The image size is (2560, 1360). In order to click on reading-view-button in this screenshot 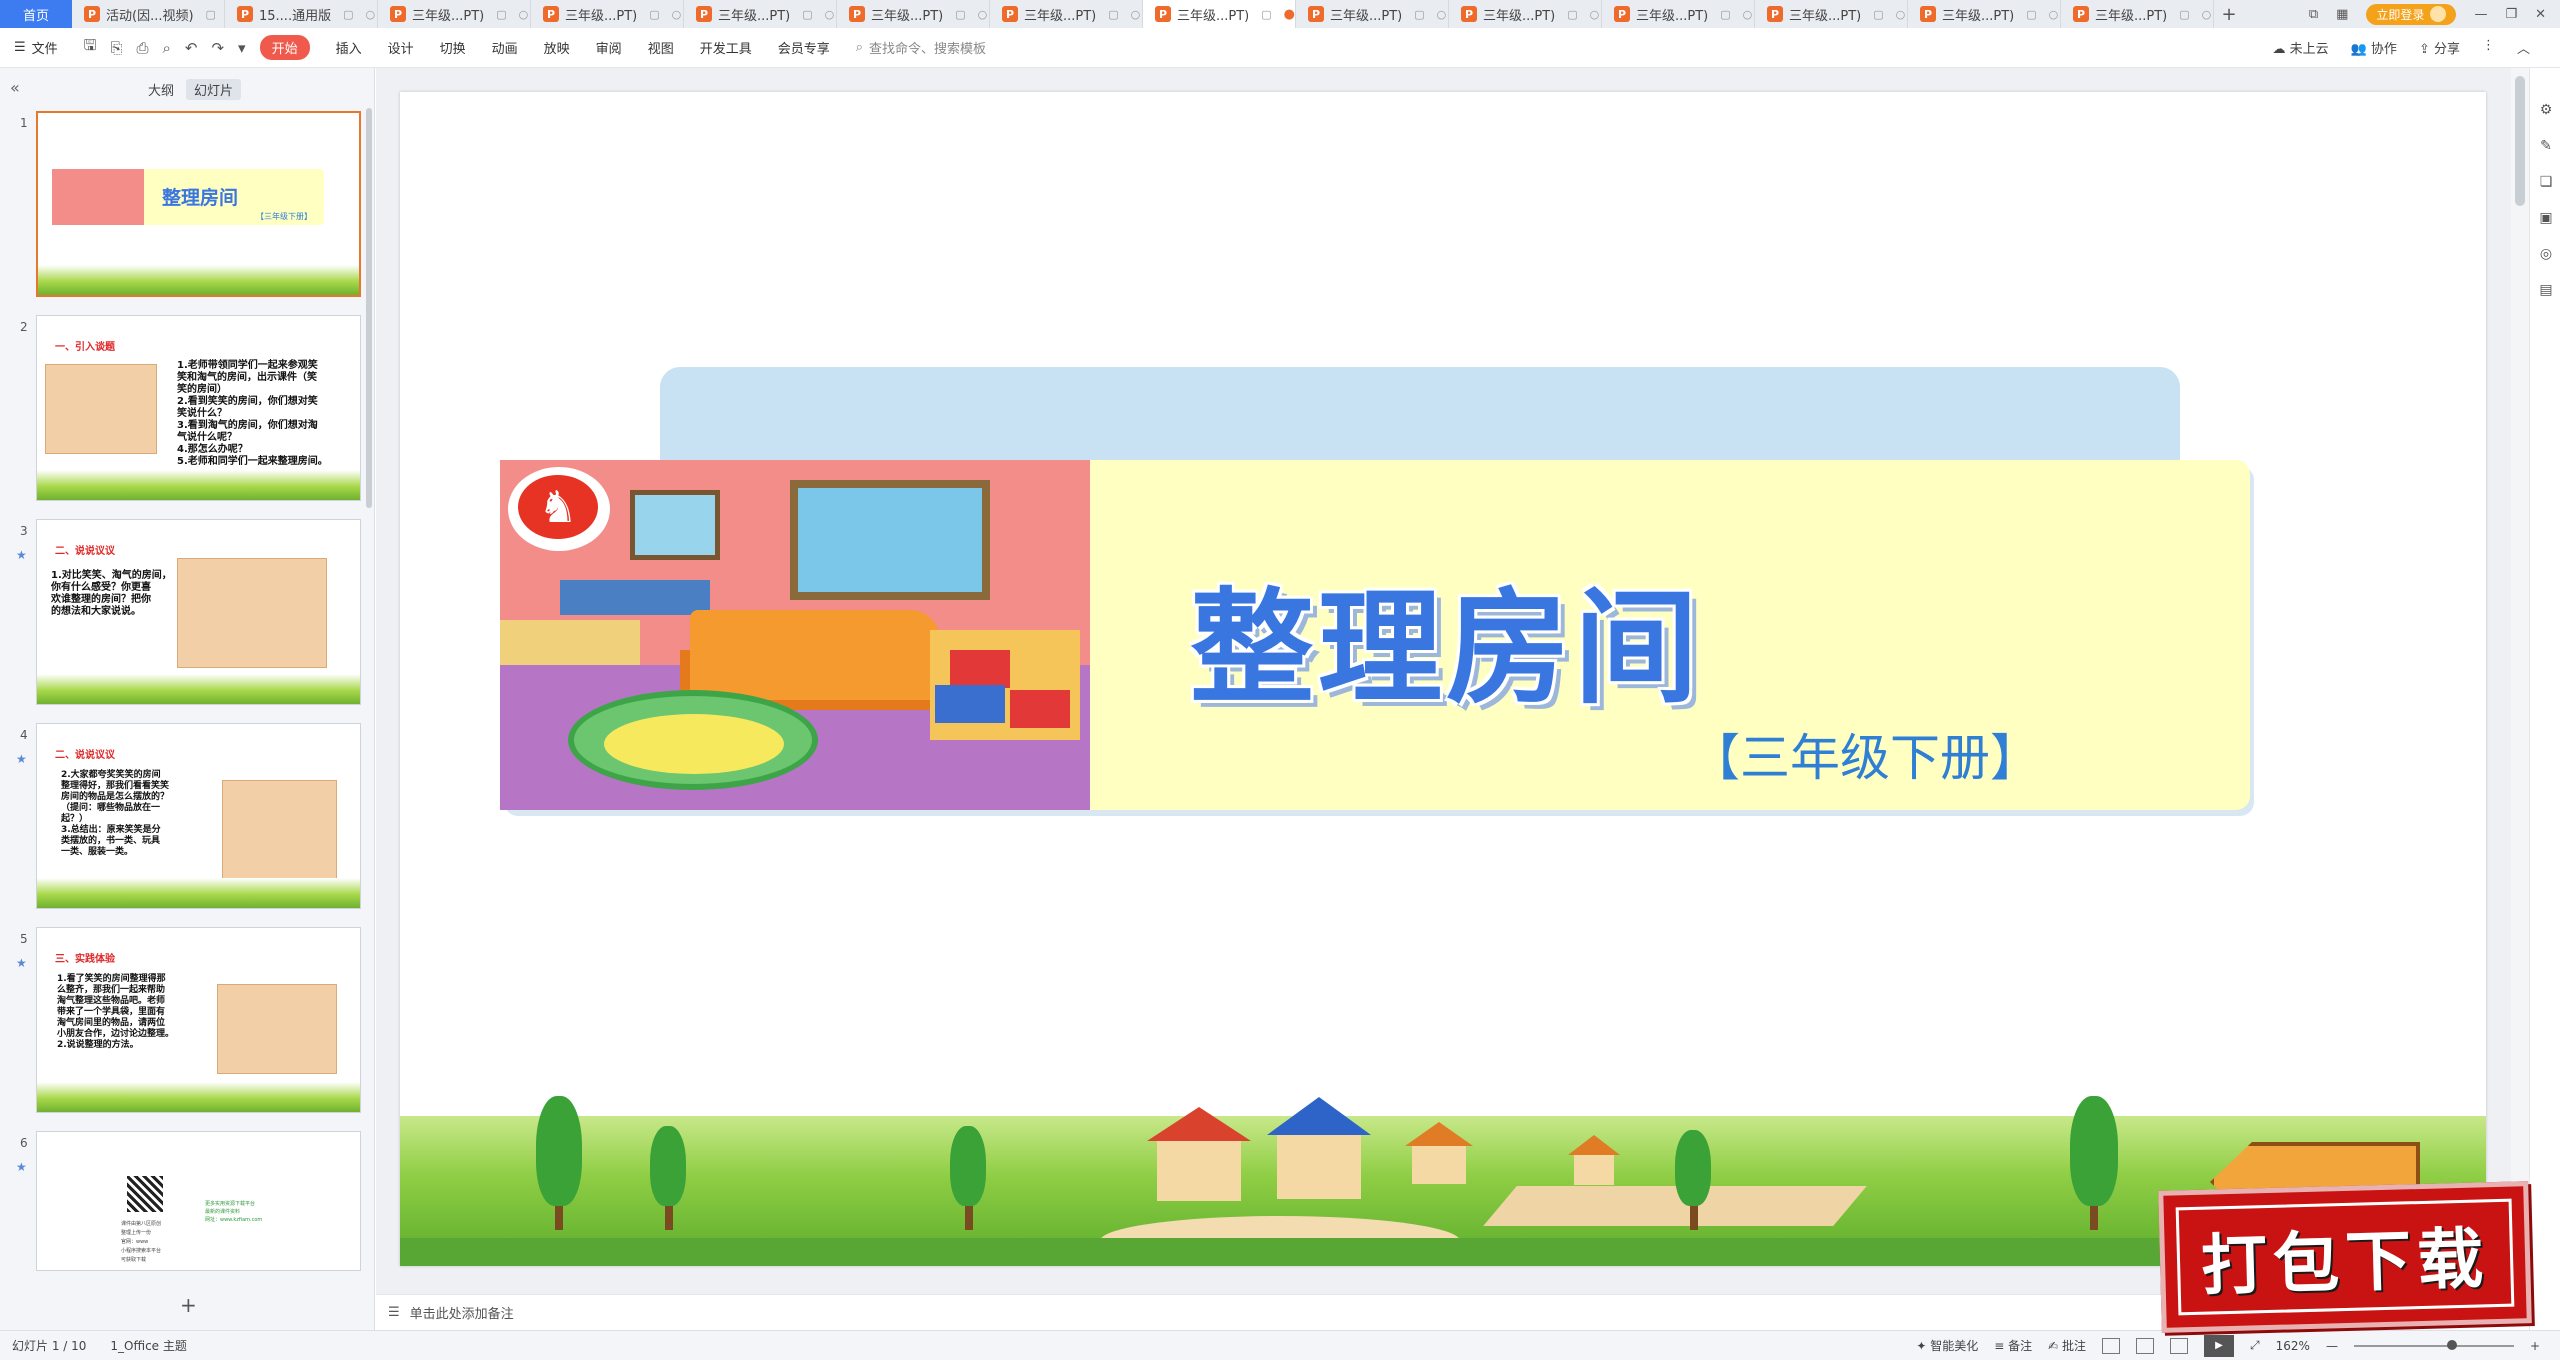, I will do `click(2179, 1345)`.